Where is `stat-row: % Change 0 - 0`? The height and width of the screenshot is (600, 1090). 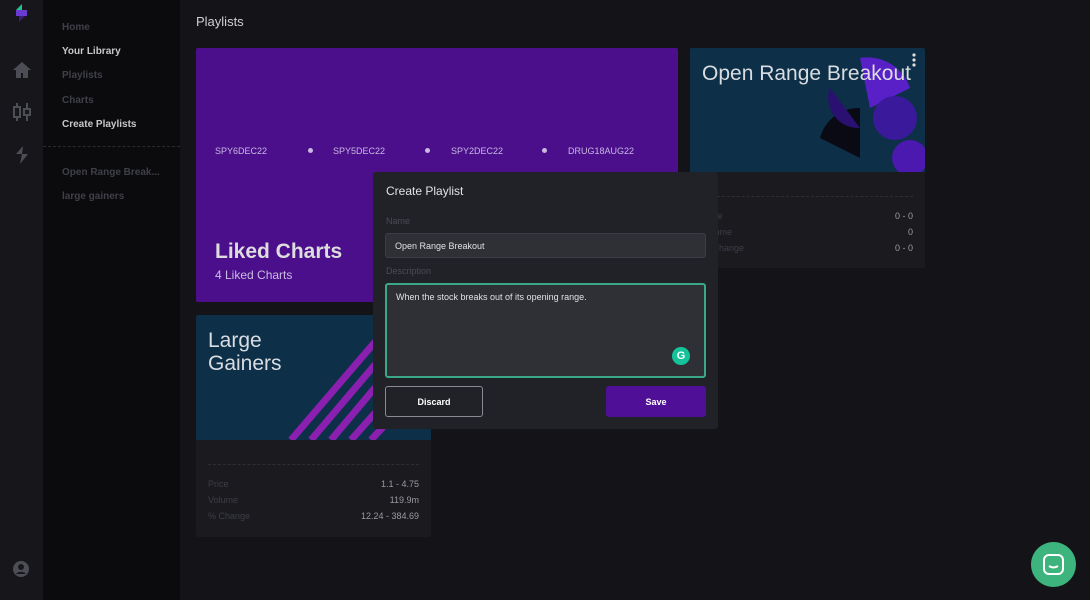 stat-row: % Change 0 - 0 is located at coordinates (807, 248).